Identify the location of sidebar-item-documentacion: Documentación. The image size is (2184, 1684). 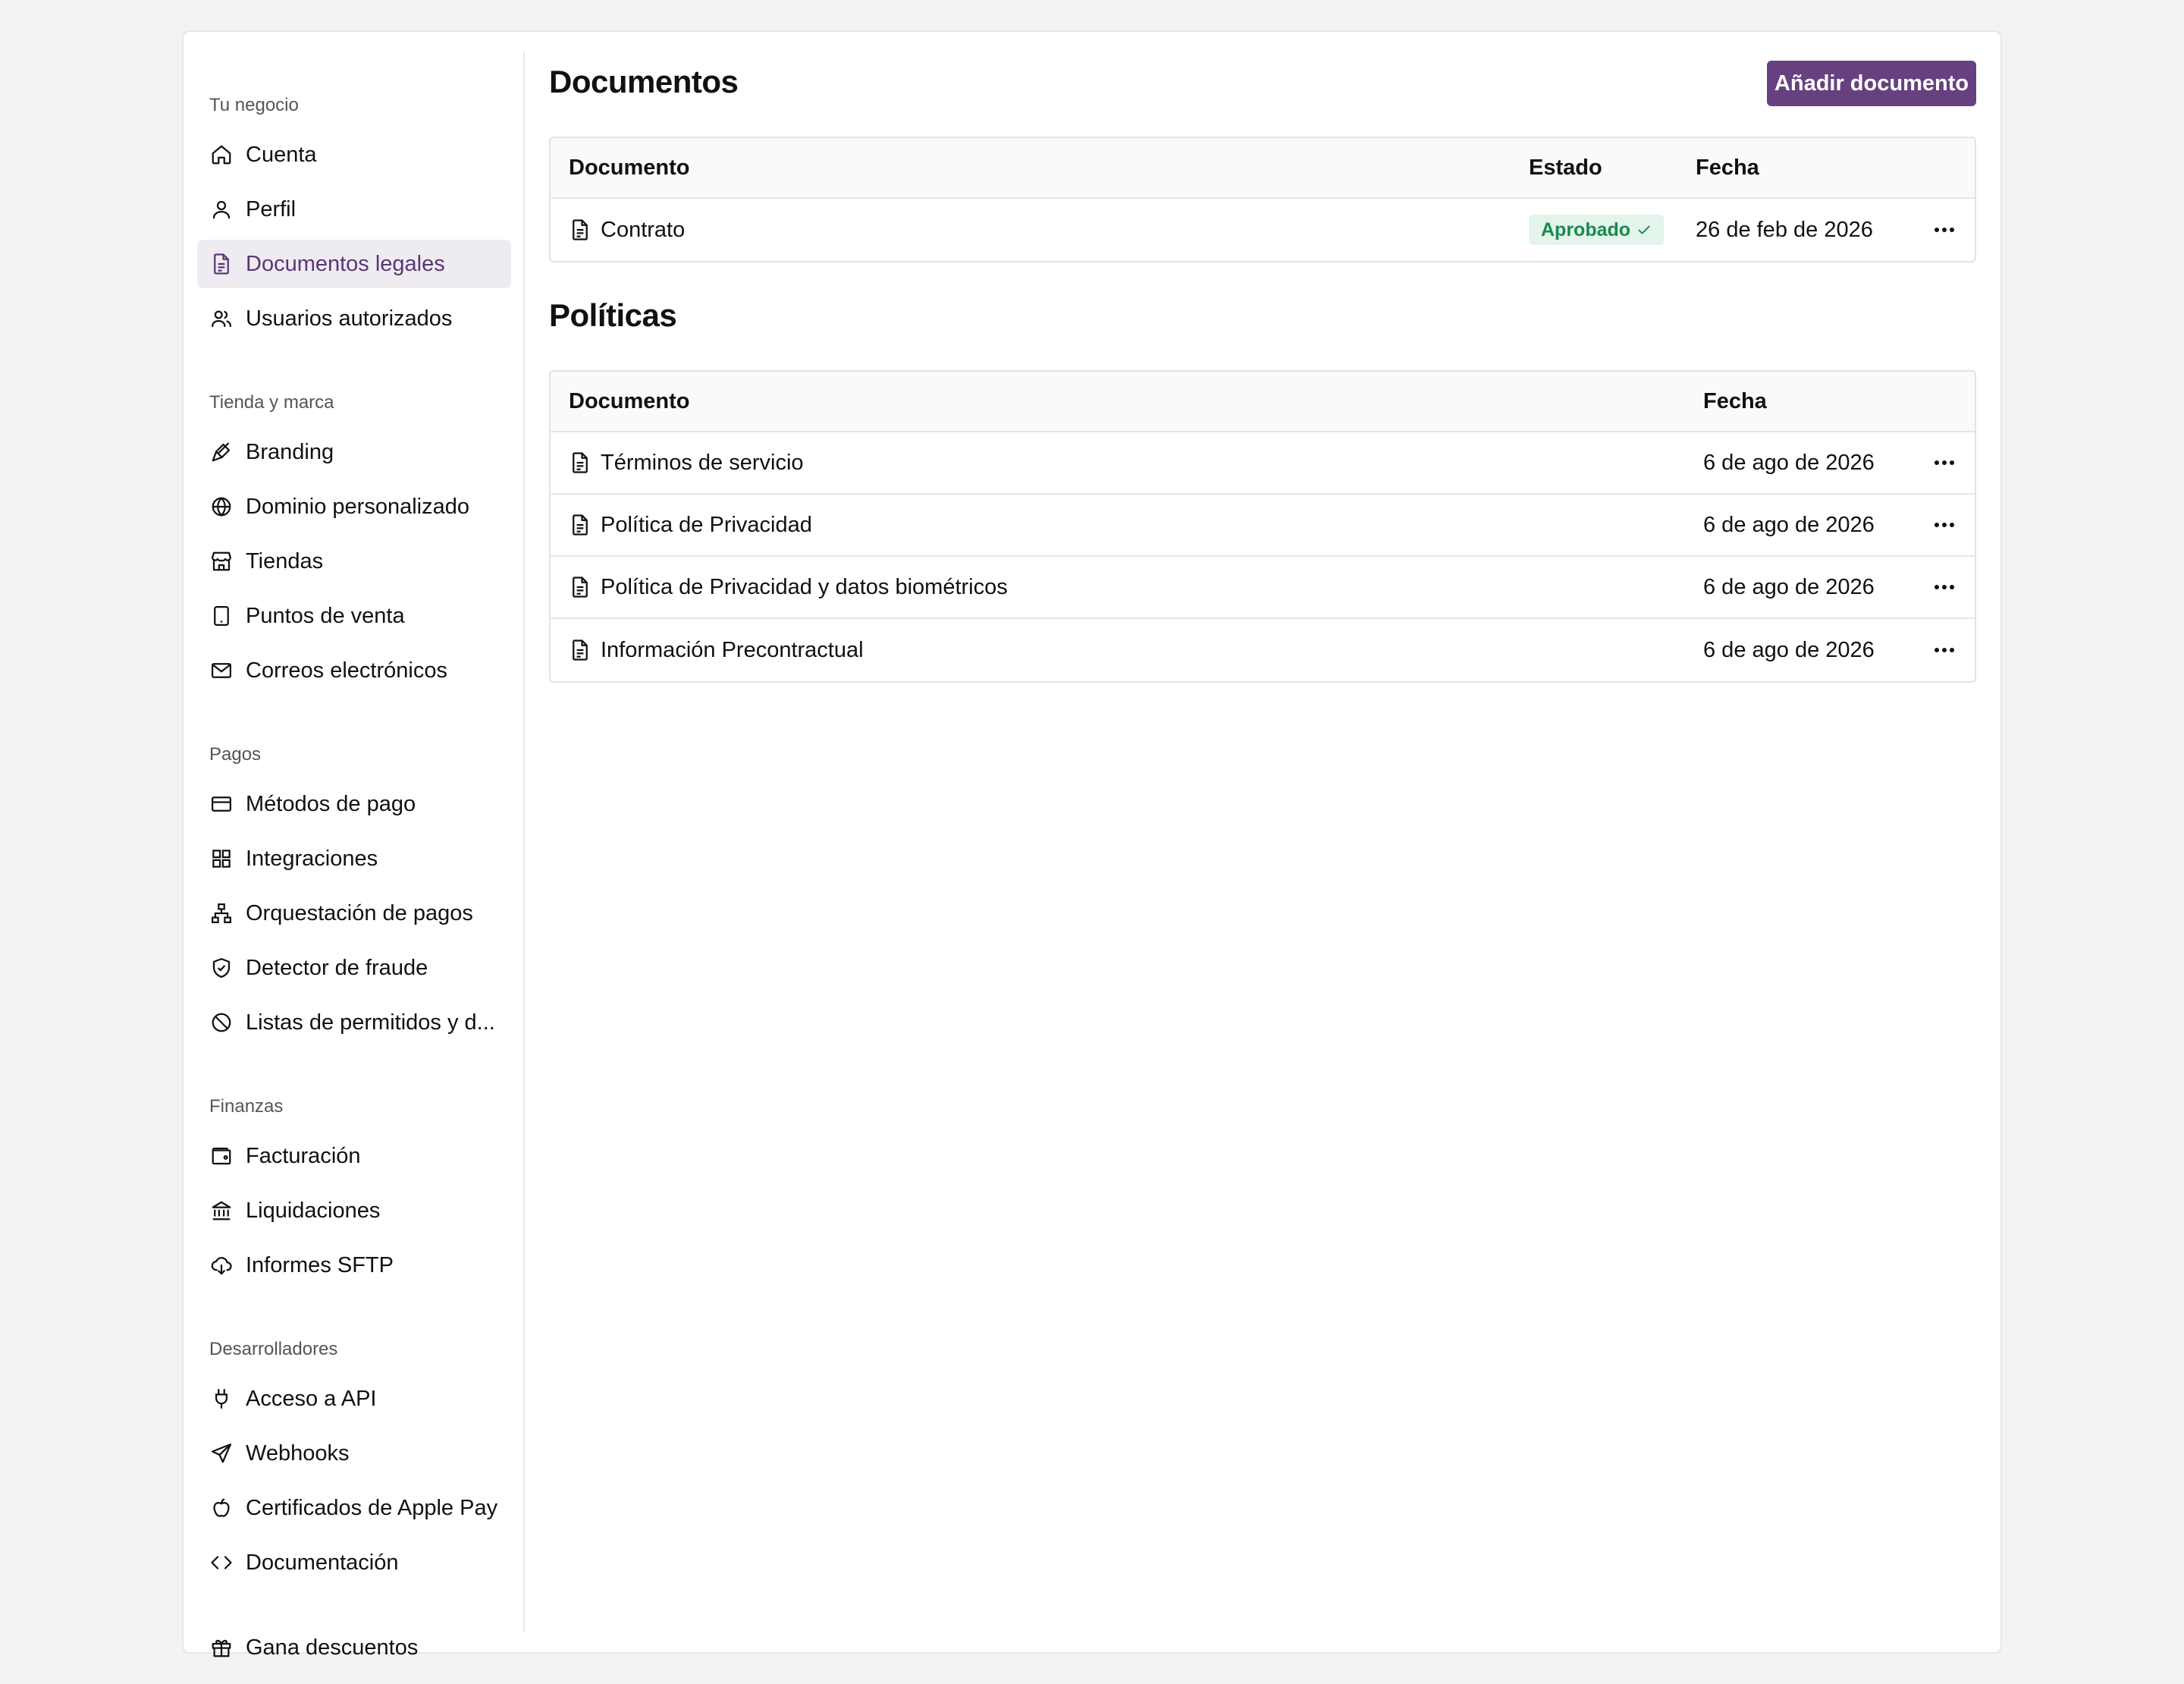
(354, 1562).